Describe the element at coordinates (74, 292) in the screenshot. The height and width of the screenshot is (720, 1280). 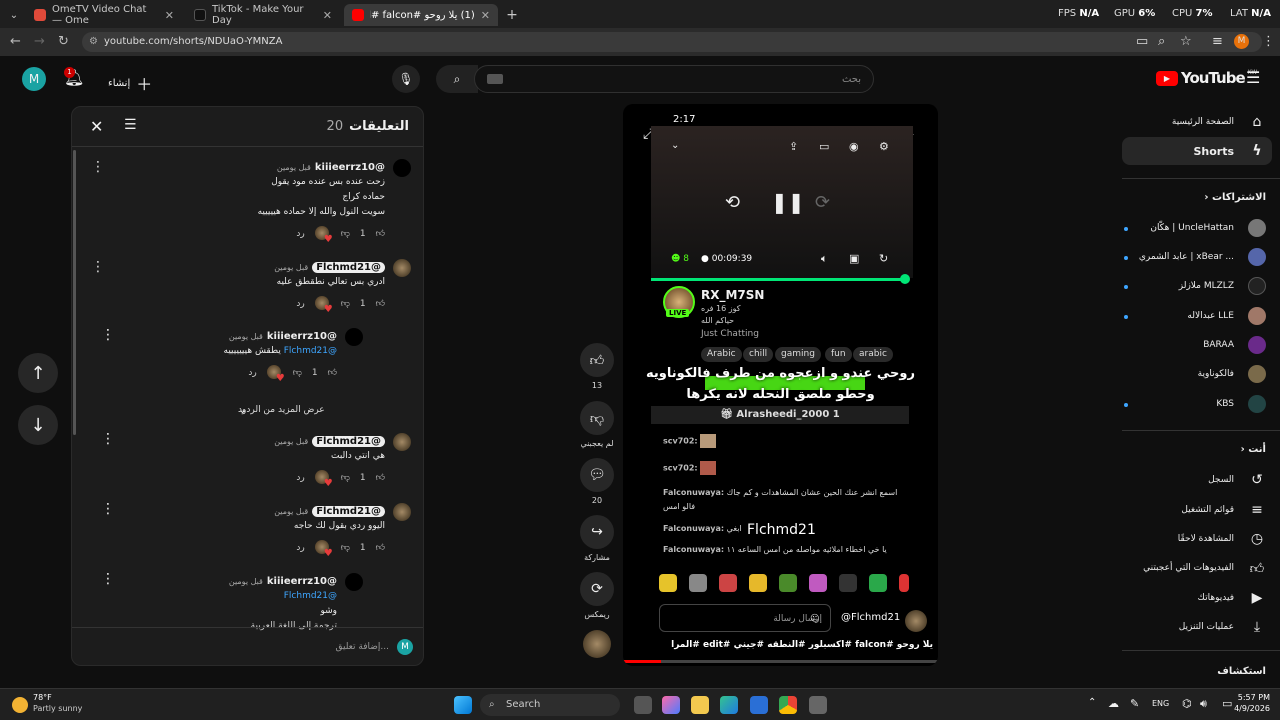
I see `comments-scrollbar` at that location.